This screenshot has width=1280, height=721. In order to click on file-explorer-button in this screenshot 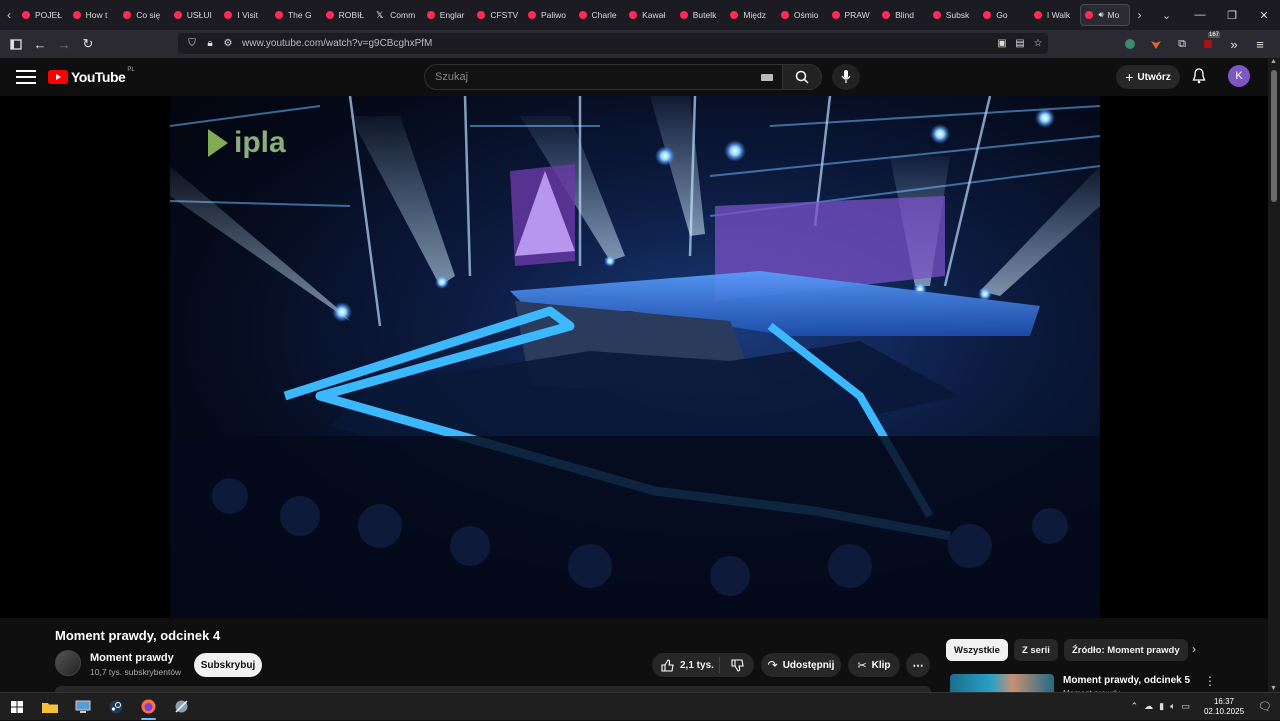, I will do `click(49, 707)`.